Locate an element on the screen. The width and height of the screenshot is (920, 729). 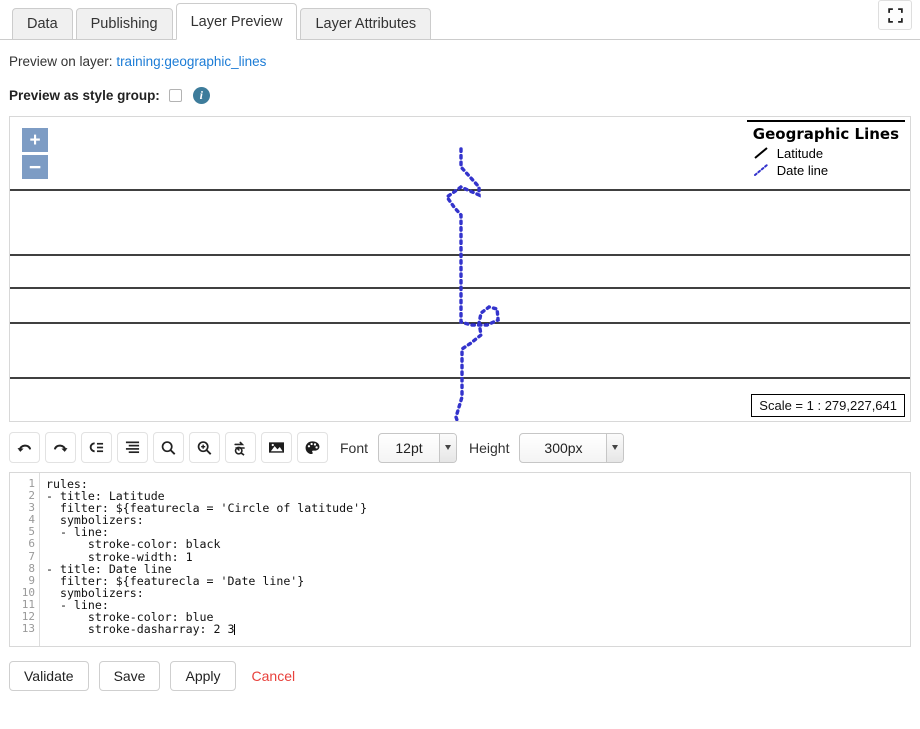
indent-button is located at coordinates (132, 447).